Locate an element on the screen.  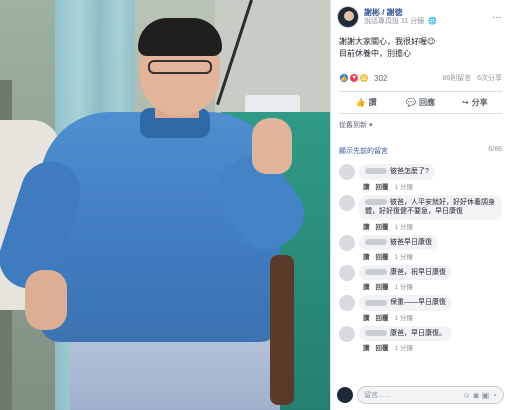
chevron-down-icon: ▾ is located at coordinates (370, 126).